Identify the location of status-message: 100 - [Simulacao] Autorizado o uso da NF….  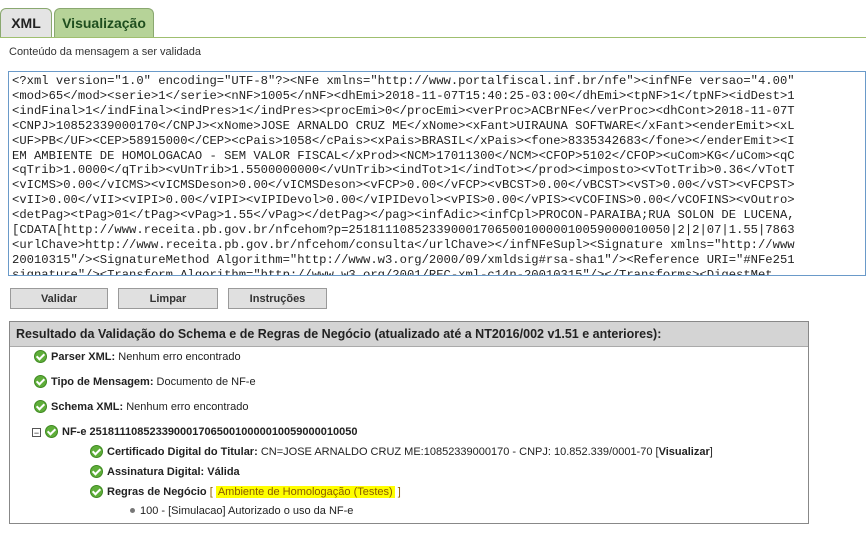
(247, 511).